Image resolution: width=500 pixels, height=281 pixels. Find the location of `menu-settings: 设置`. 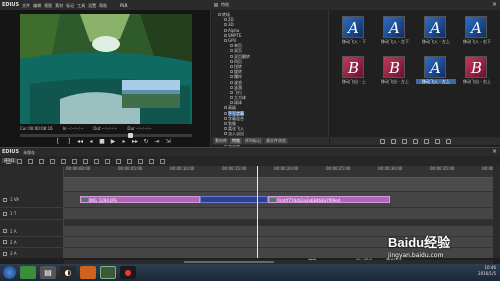

menu-settings: 设置 is located at coordinates (92, 5).